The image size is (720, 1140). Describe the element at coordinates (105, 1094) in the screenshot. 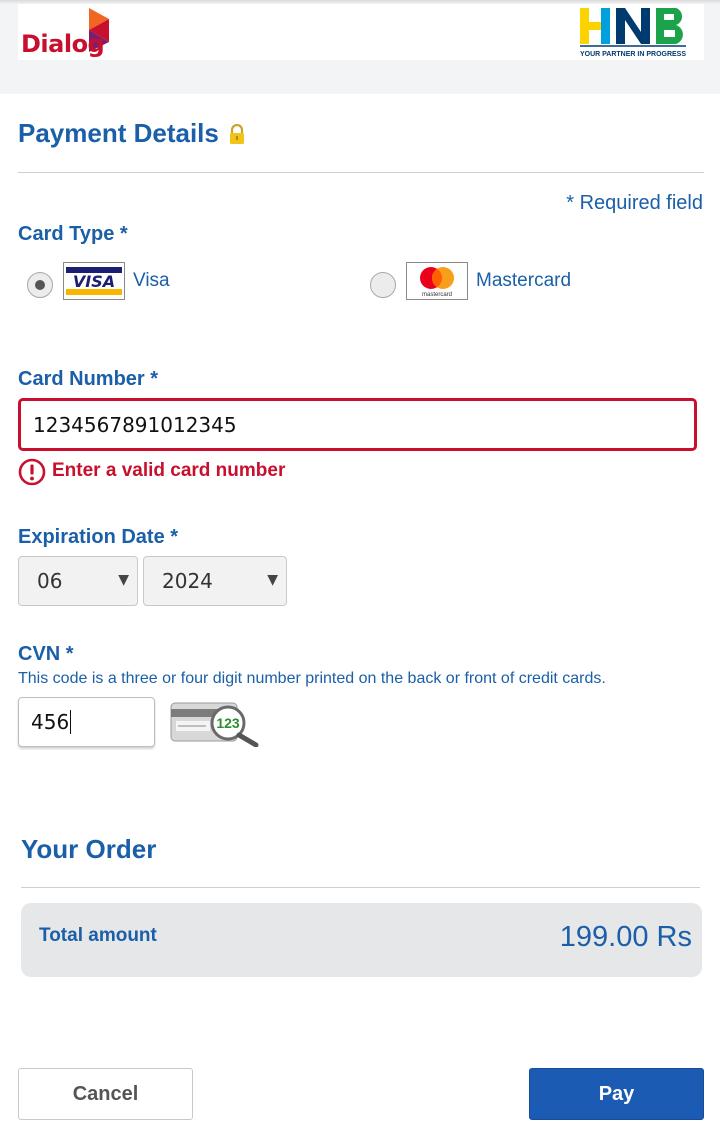

I see `cancel-button: Cancel` at that location.